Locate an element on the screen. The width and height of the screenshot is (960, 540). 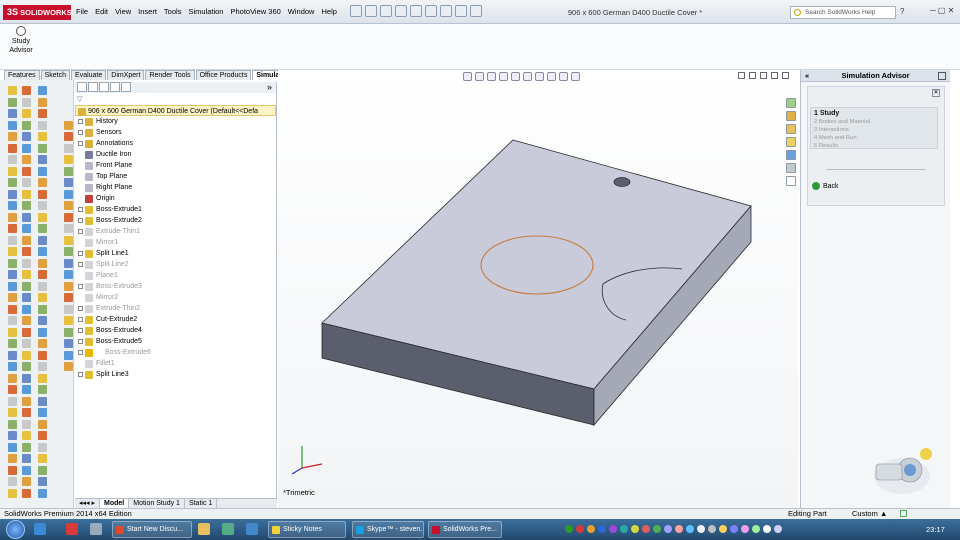
tree-item: Split Line2 is located at coordinates (175, 264).